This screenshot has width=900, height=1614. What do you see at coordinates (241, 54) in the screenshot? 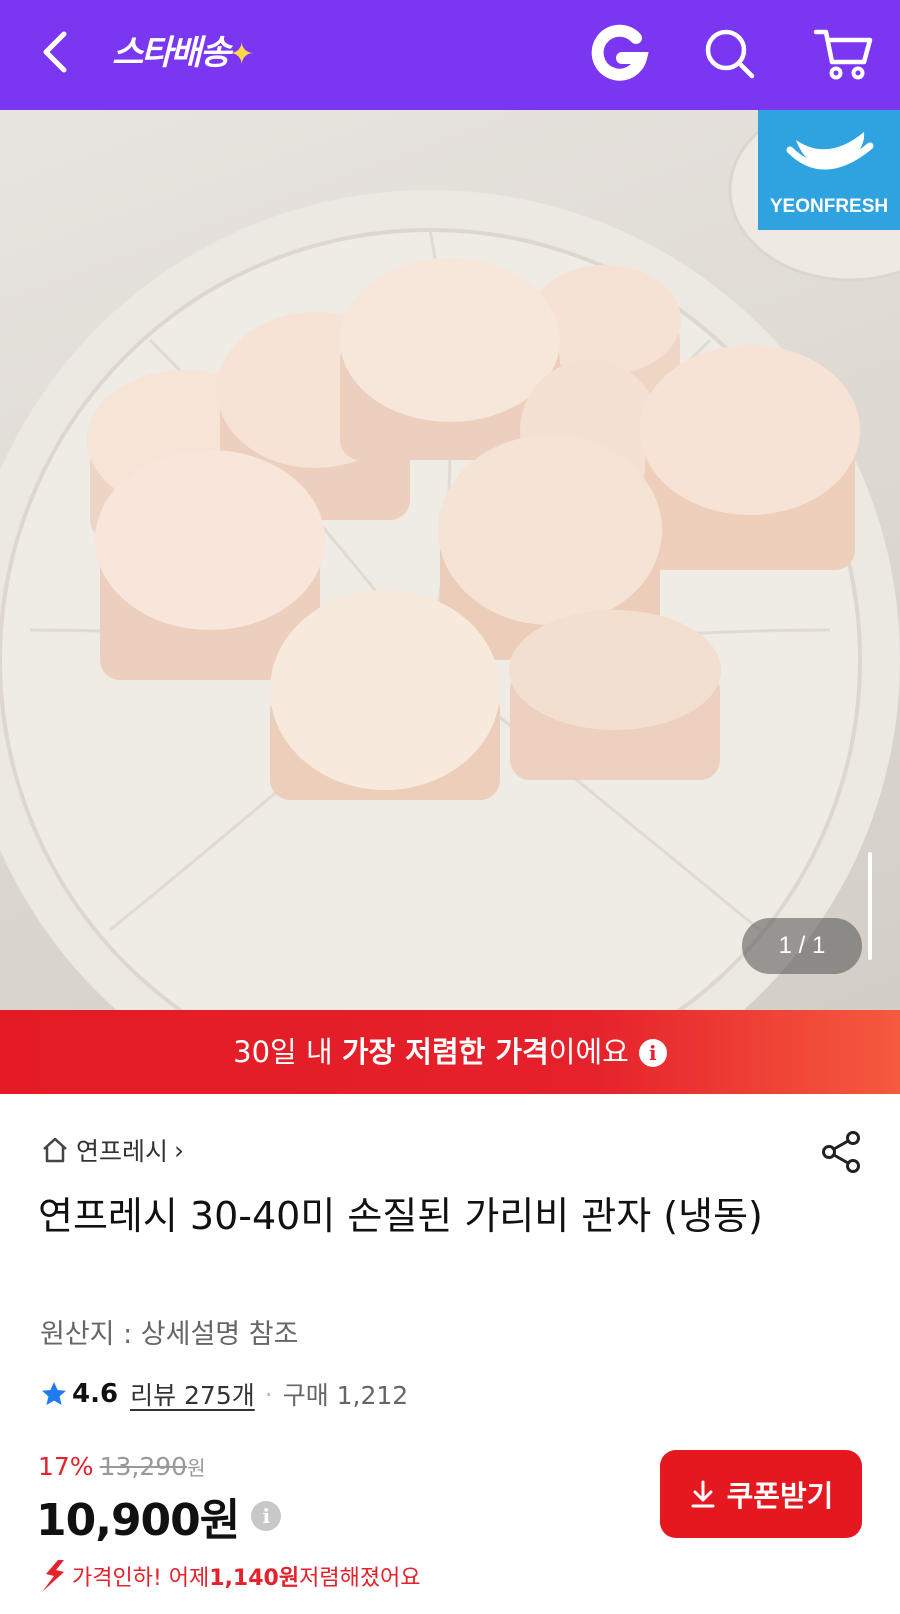
I see `spark-icon: ✦` at bounding box center [241, 54].